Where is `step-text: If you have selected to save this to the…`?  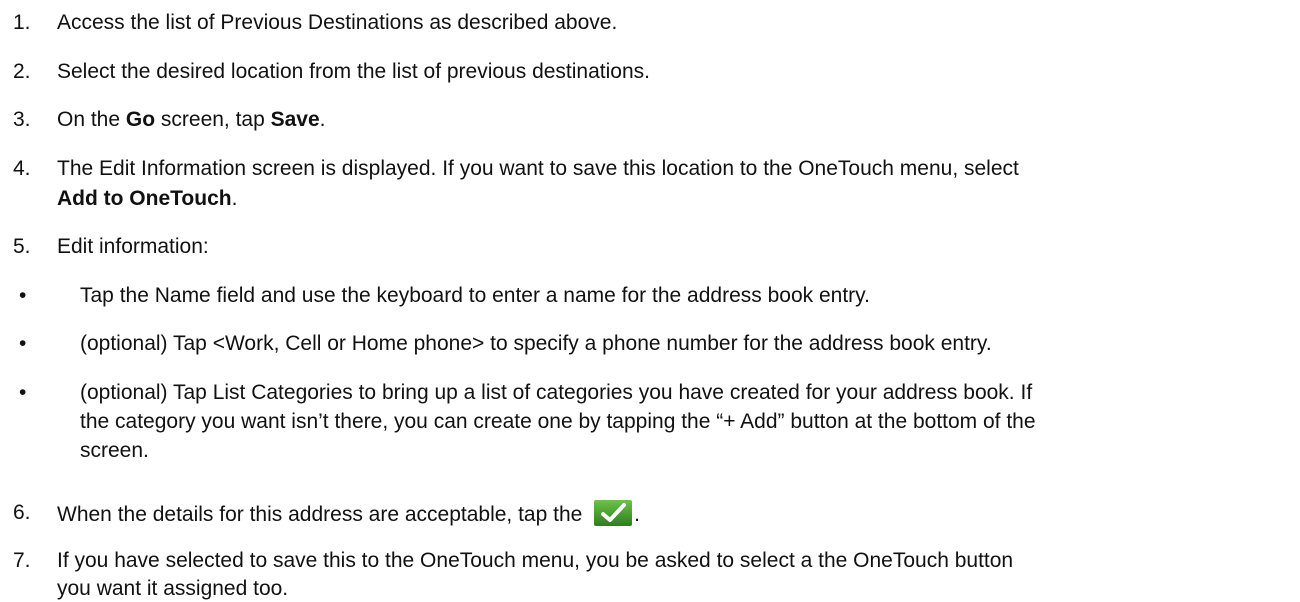
step-text: If you have selected to save this to the… is located at coordinates (535, 560).